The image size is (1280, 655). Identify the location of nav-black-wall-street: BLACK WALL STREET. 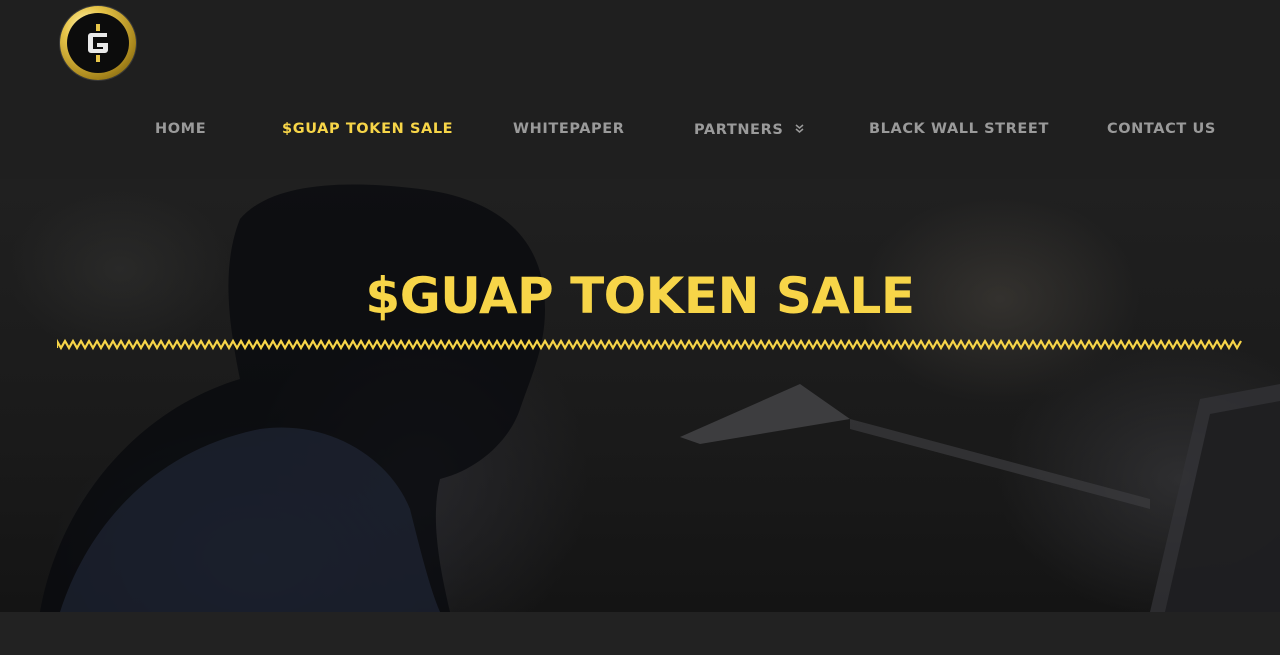
(959, 129).